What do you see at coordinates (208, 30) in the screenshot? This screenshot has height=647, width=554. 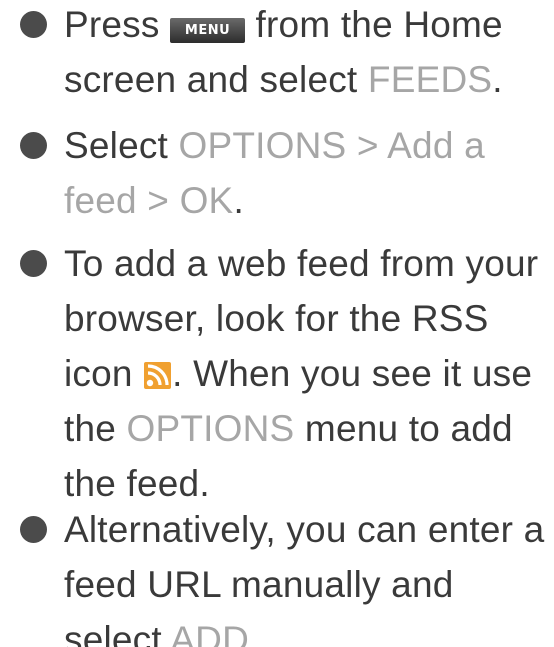 I see `menu-key-icon: MENU` at bounding box center [208, 30].